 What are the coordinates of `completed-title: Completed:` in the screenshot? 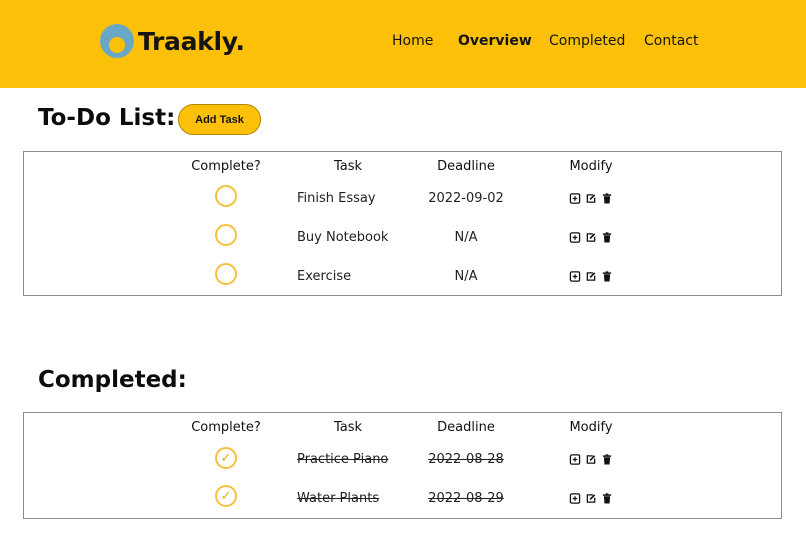 It's located at (112, 380).